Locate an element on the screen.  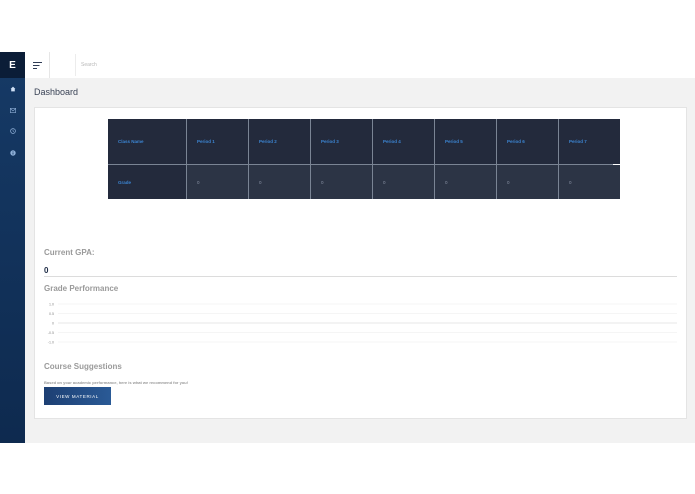
sidebar-item-mail is located at coordinates (12, 110).